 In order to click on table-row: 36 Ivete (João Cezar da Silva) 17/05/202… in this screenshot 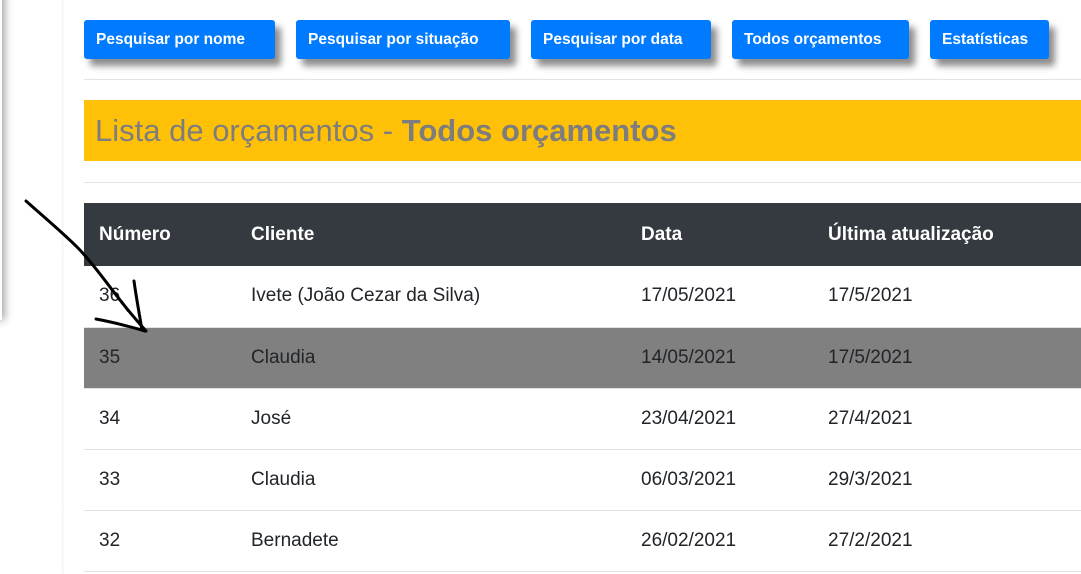, I will do `click(582, 297)`.